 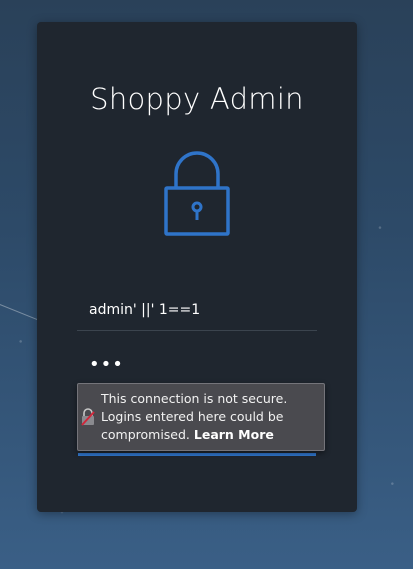 I want to click on username-field: admin' ||' 1==1, so click(x=197, y=312).